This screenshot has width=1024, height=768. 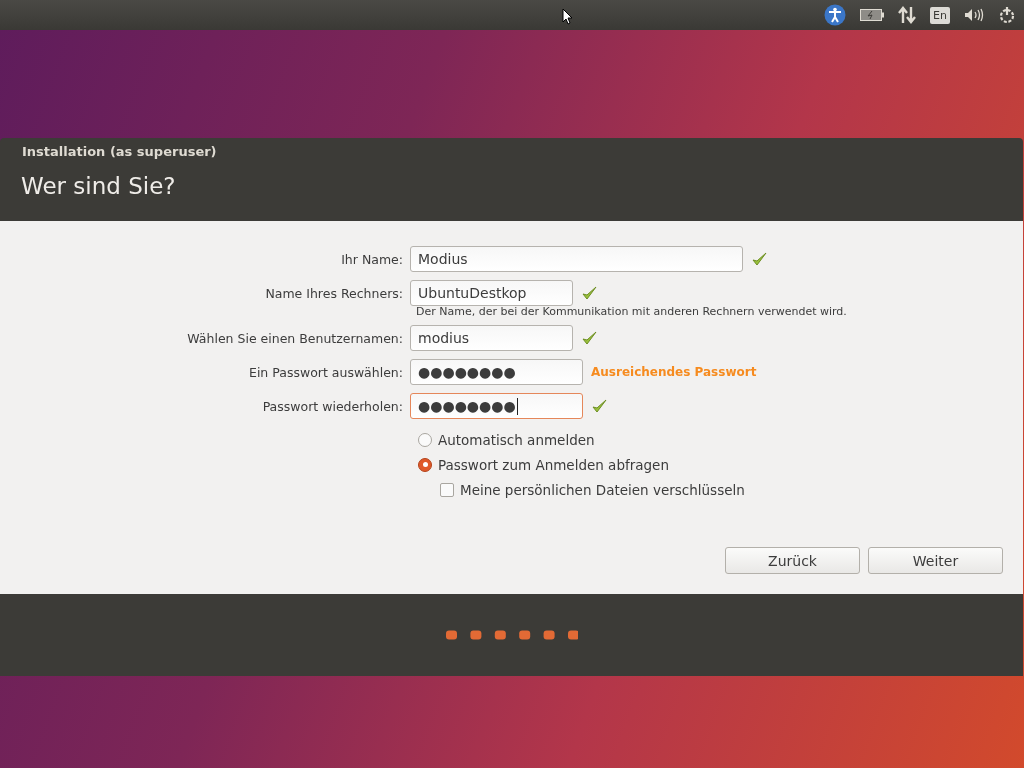 What do you see at coordinates (332, 406) in the screenshot?
I see `field-label: Passwort wiederholen:` at bounding box center [332, 406].